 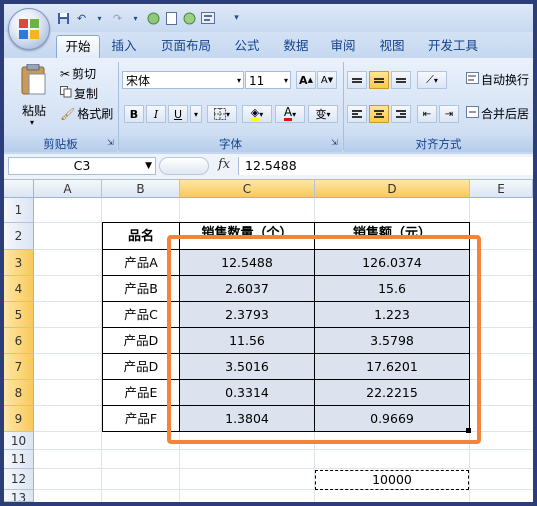 I want to click on format-painter-icon: 🖌, so click(x=68, y=114).